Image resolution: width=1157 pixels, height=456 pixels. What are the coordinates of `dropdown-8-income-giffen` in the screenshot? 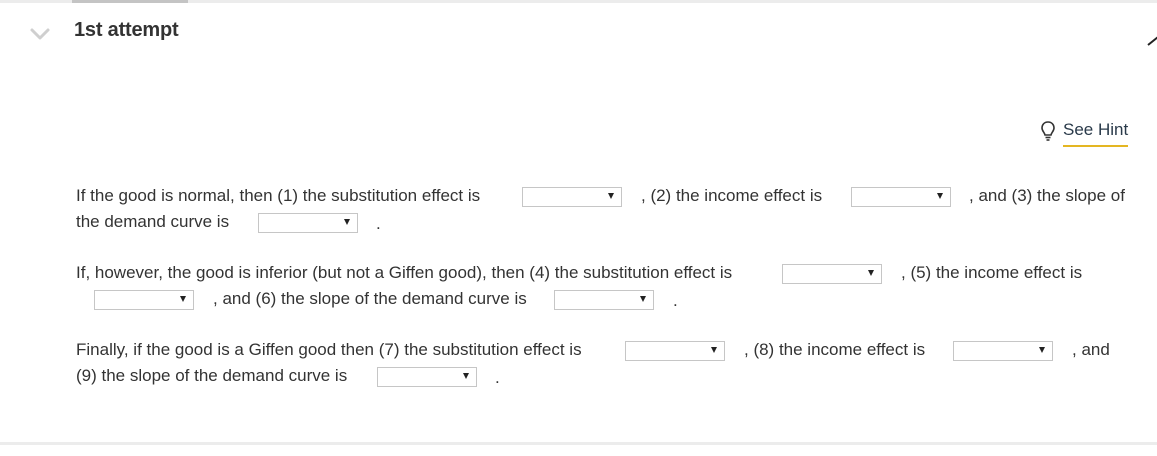 It's located at (1003, 351).